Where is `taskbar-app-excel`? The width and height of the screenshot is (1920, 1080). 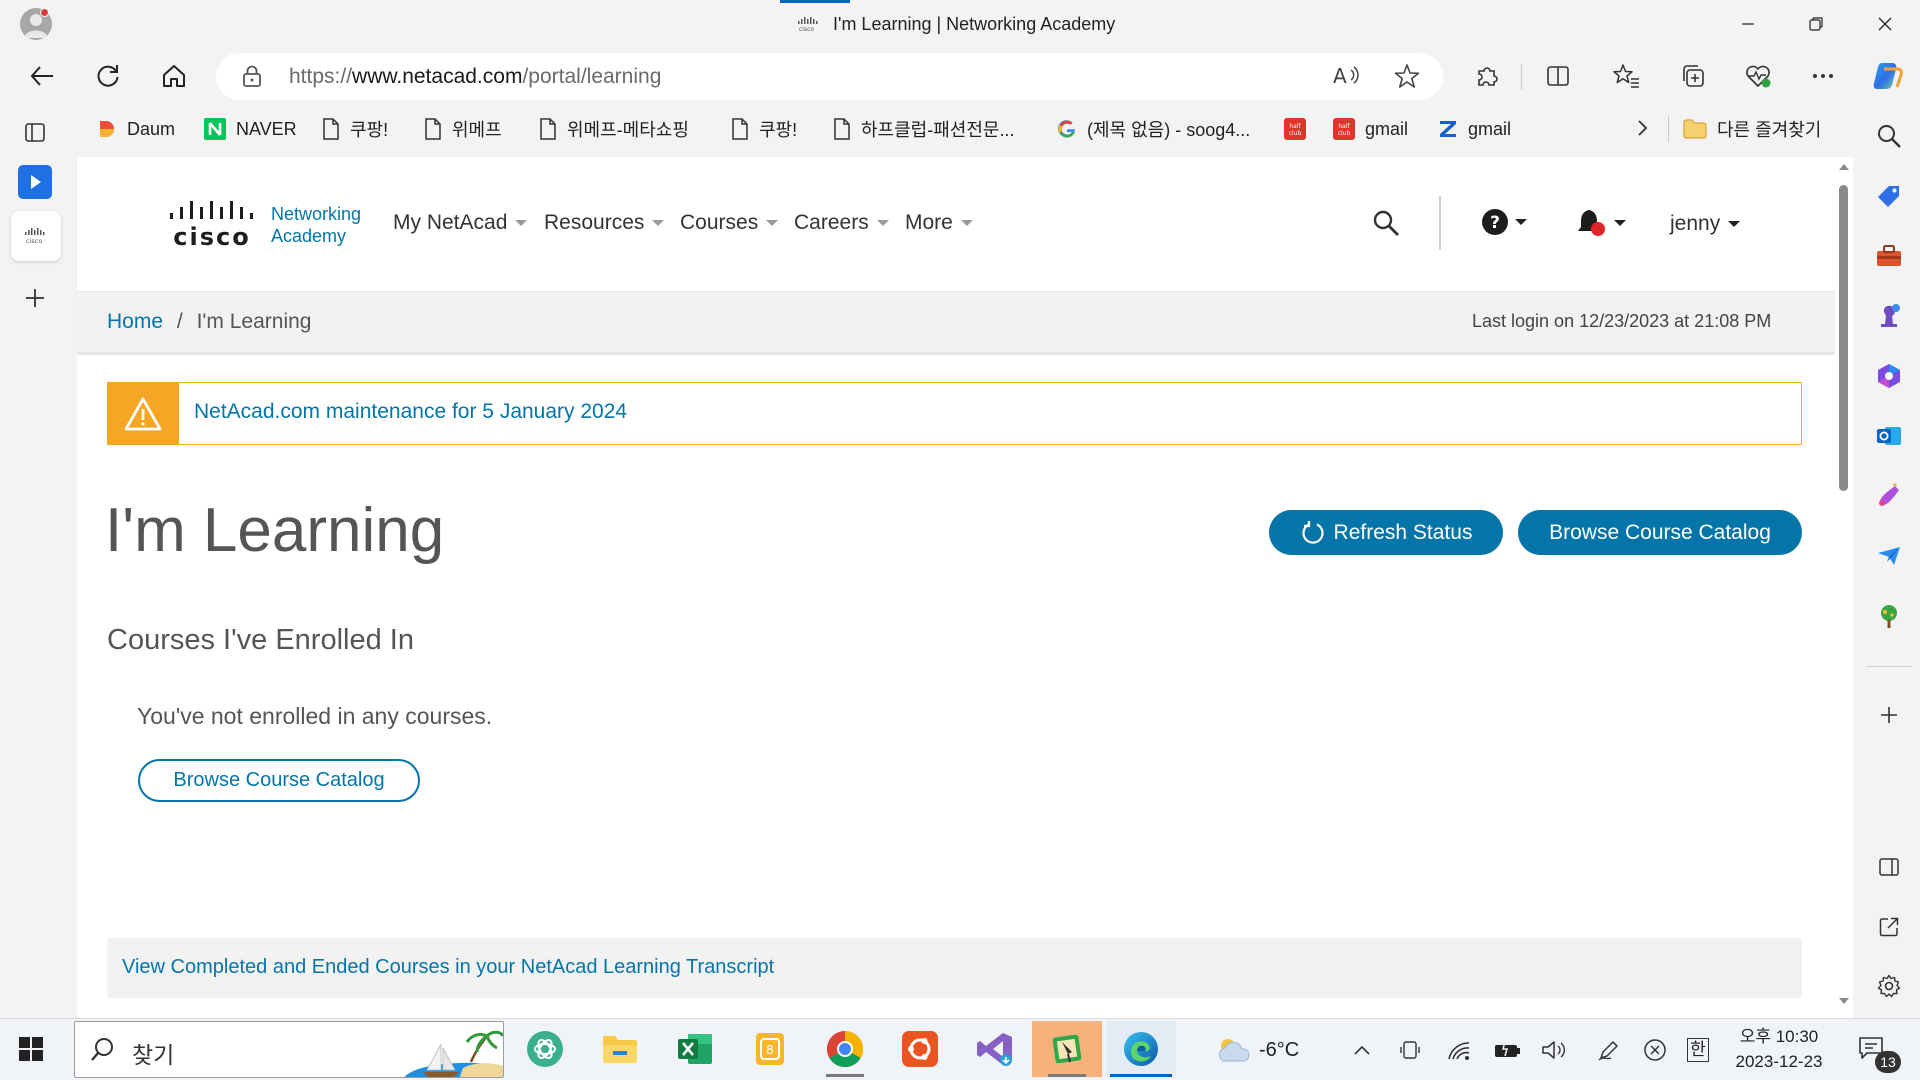
taskbar-app-excel is located at coordinates (695, 1049).